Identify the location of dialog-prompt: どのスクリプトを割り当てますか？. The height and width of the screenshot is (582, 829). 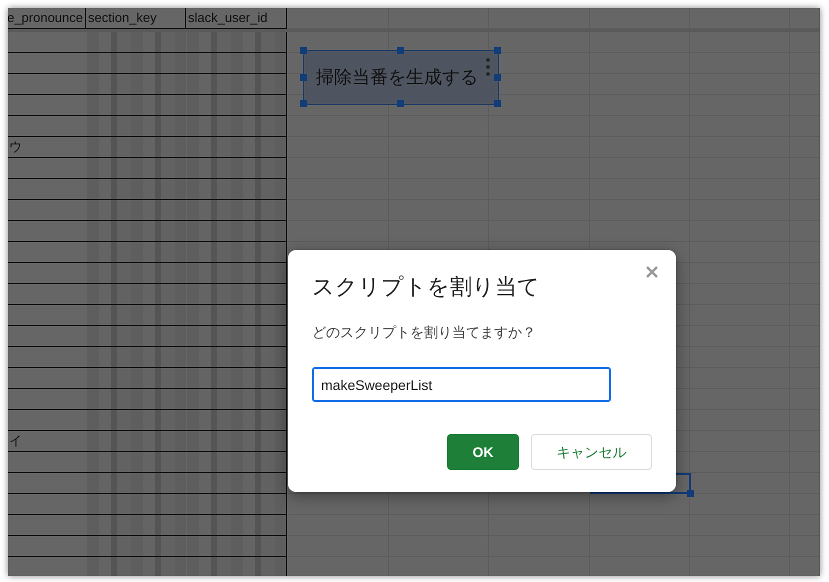
(424, 332).